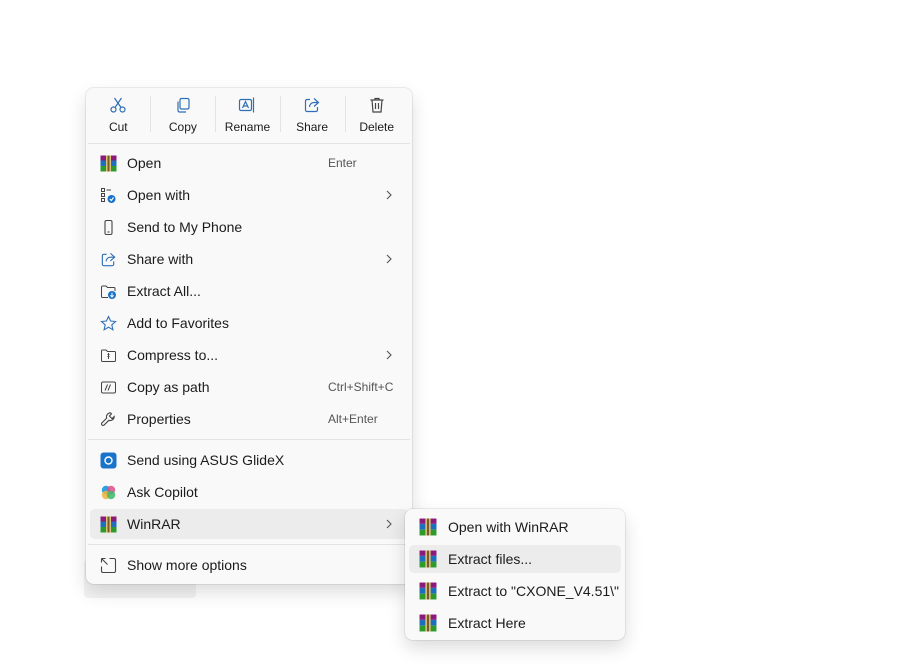 This screenshot has width=900, height=670. I want to click on context-toolbar: Cut Copy Rename Share Delete, so click(249, 115).